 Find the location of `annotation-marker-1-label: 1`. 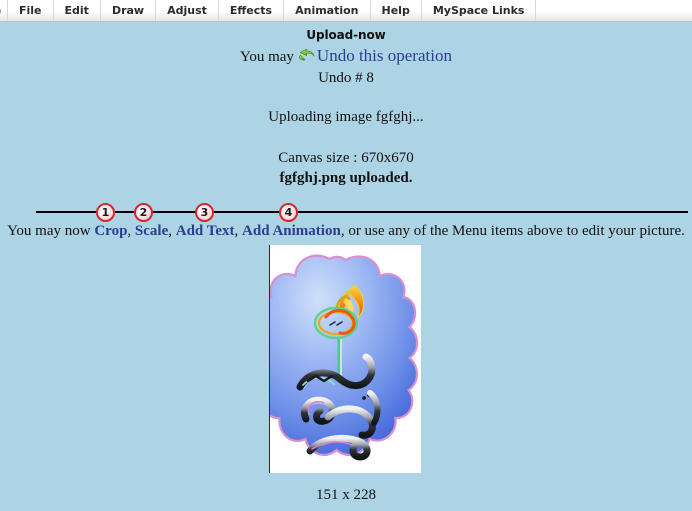

annotation-marker-1-label: 1 is located at coordinates (105, 212).